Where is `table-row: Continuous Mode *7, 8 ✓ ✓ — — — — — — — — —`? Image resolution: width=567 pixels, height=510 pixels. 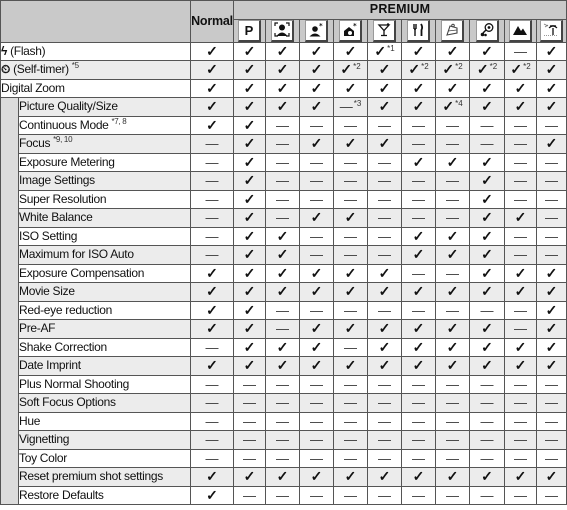
table-row: Continuous Mode *7, 8 ✓ ✓ — — — — — — — — — is located at coordinates (284, 125).